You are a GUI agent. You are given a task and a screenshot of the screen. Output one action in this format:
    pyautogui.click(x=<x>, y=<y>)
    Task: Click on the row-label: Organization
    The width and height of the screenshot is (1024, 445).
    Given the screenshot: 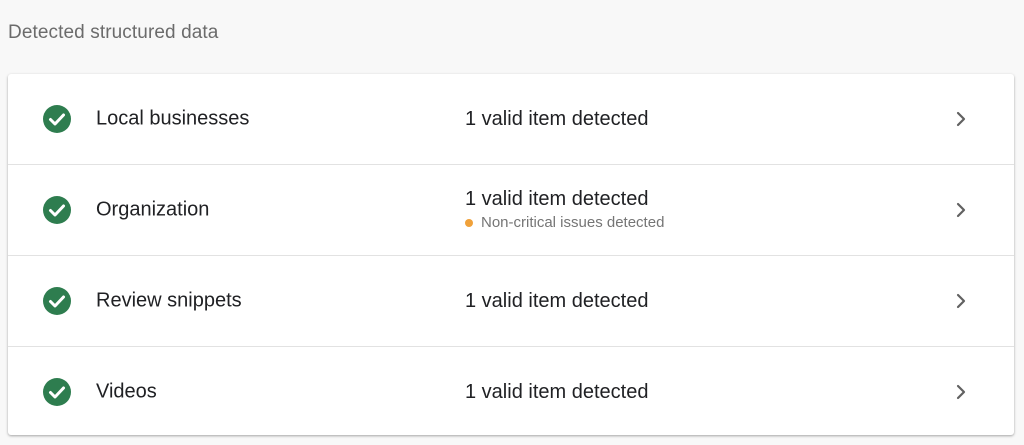 What is the action you would take?
    pyautogui.click(x=153, y=209)
    